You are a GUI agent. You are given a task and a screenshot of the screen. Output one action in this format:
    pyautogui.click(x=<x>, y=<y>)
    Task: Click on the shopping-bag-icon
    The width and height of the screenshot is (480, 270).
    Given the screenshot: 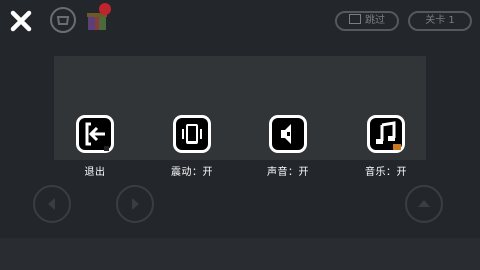 What is the action you would take?
    pyautogui.click(x=63, y=20)
    